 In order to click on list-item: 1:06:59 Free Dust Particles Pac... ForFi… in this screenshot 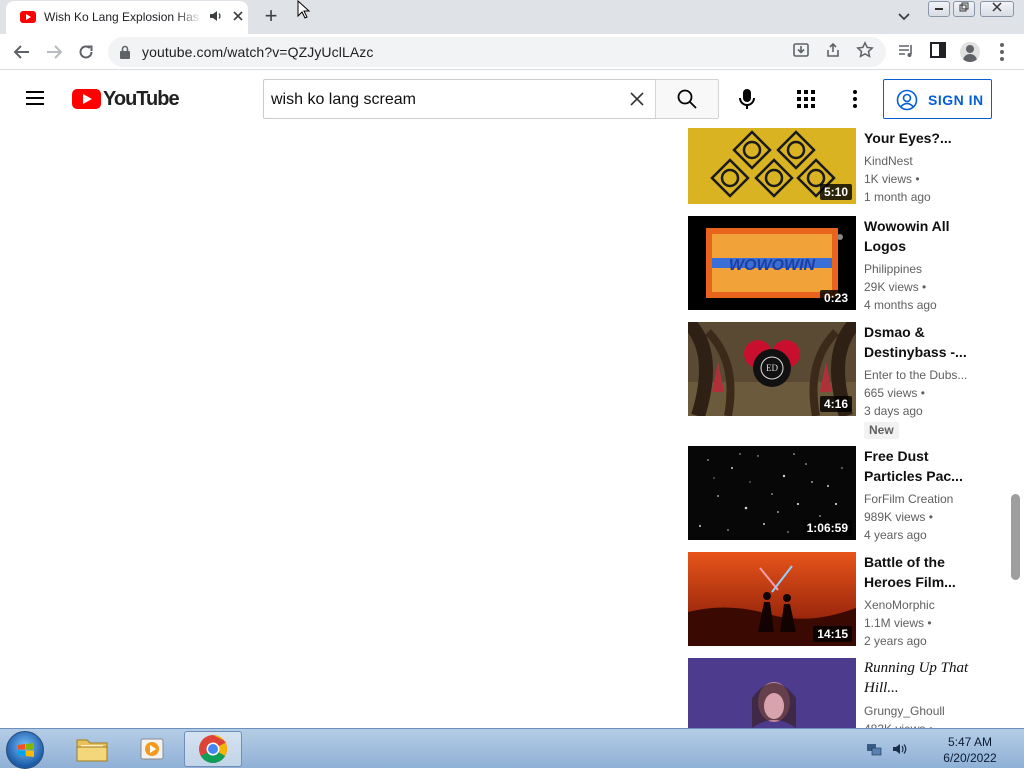, I will do `click(833, 494)`.